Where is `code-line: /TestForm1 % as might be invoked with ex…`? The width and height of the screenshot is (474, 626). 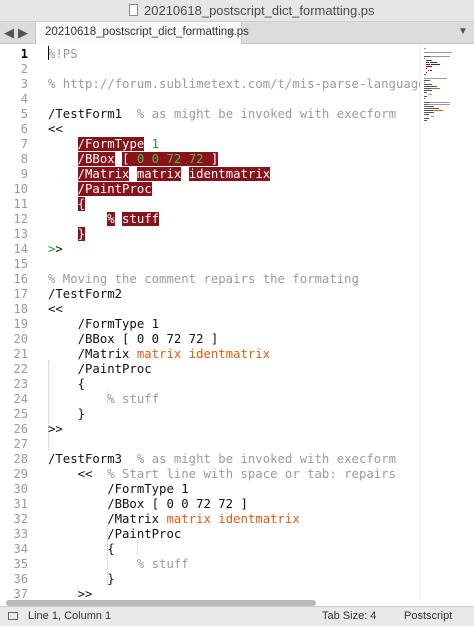 code-line: /TestForm1 % as might be invoked with ex… is located at coordinates (222, 114).